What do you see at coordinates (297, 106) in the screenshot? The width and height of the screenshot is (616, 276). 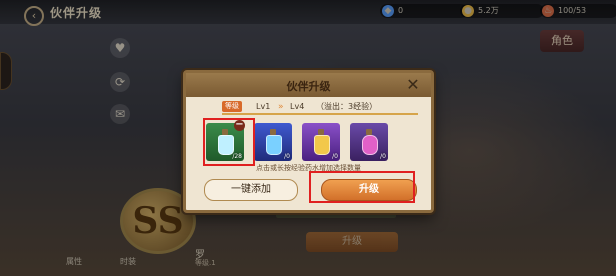 I see `level-to: Lv4` at bounding box center [297, 106].